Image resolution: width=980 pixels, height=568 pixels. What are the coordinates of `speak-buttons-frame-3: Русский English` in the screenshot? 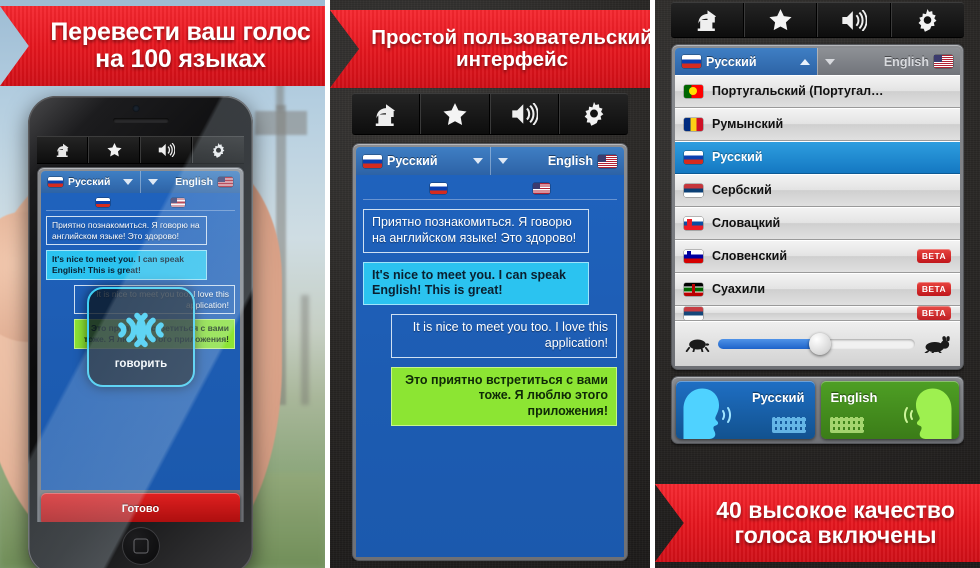 It's located at (817, 410).